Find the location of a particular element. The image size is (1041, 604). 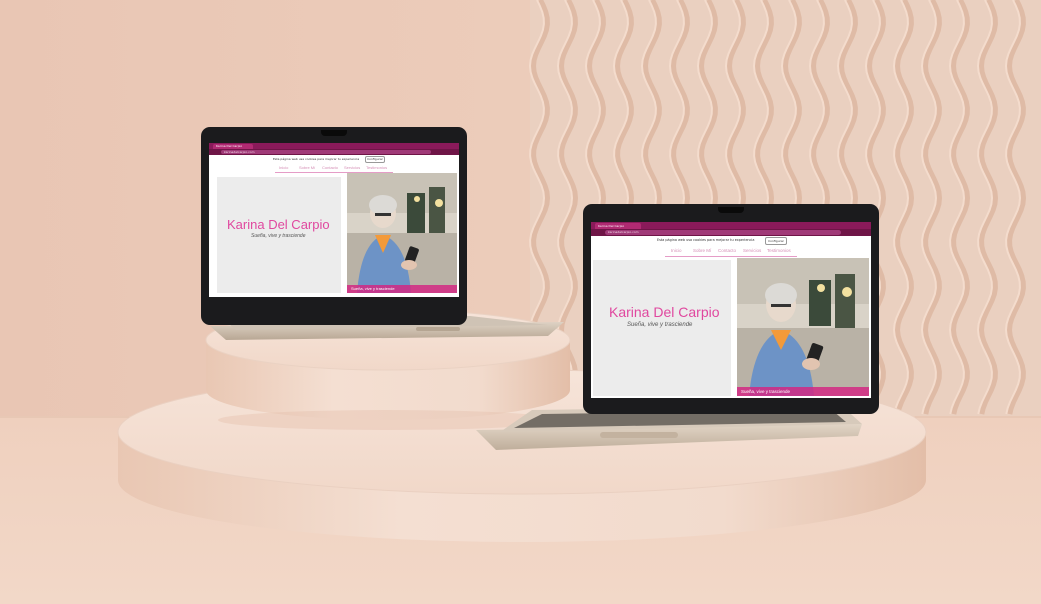

browser-address-bar: karinadelcarpio.com is located at coordinates (731, 232).